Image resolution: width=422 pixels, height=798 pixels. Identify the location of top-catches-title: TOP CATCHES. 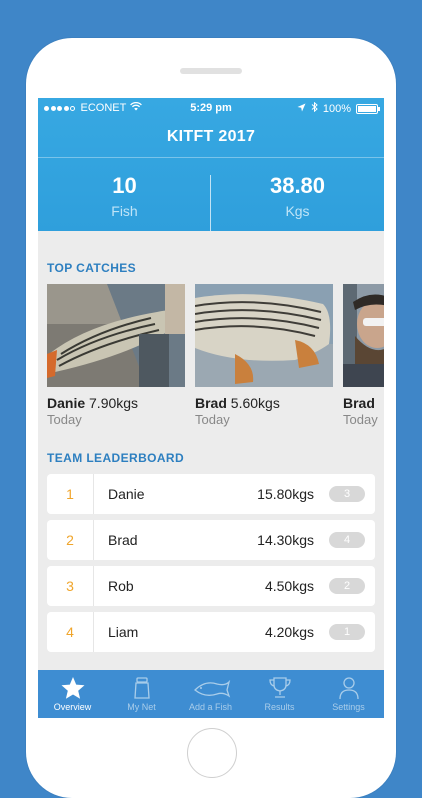
(92, 268).